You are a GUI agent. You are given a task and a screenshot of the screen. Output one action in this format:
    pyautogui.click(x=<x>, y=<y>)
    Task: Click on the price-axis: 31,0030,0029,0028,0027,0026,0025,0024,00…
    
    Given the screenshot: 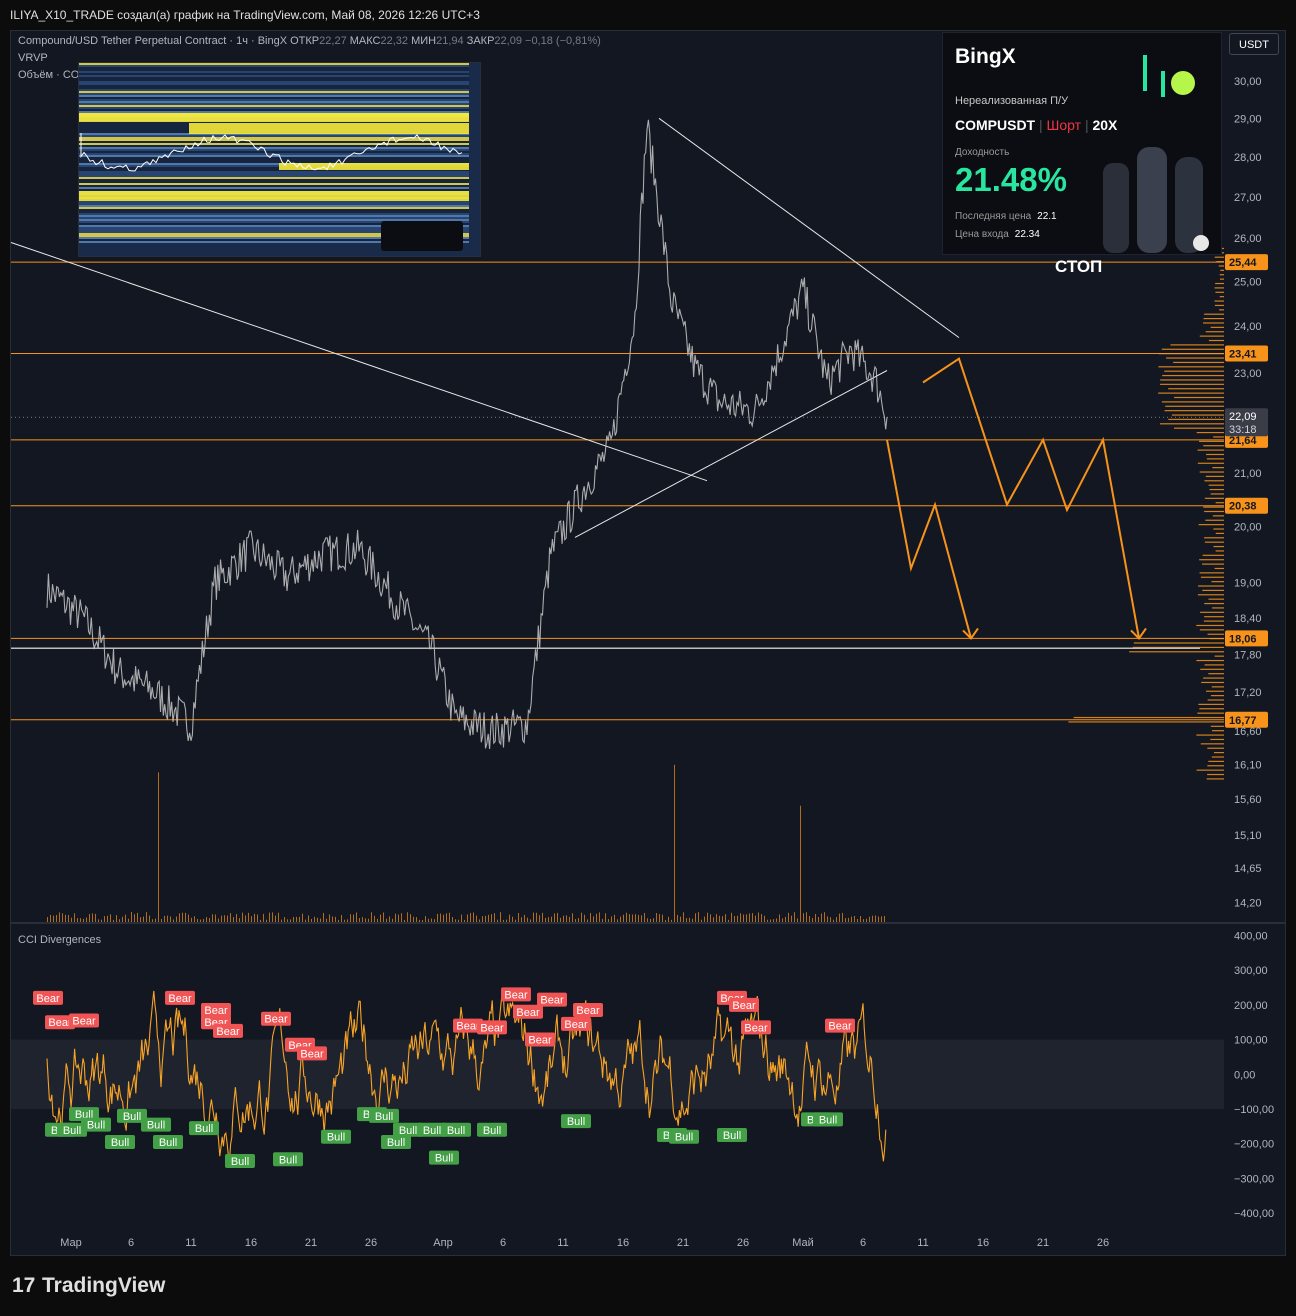 What is the action you would take?
    pyautogui.click(x=1248, y=474)
    